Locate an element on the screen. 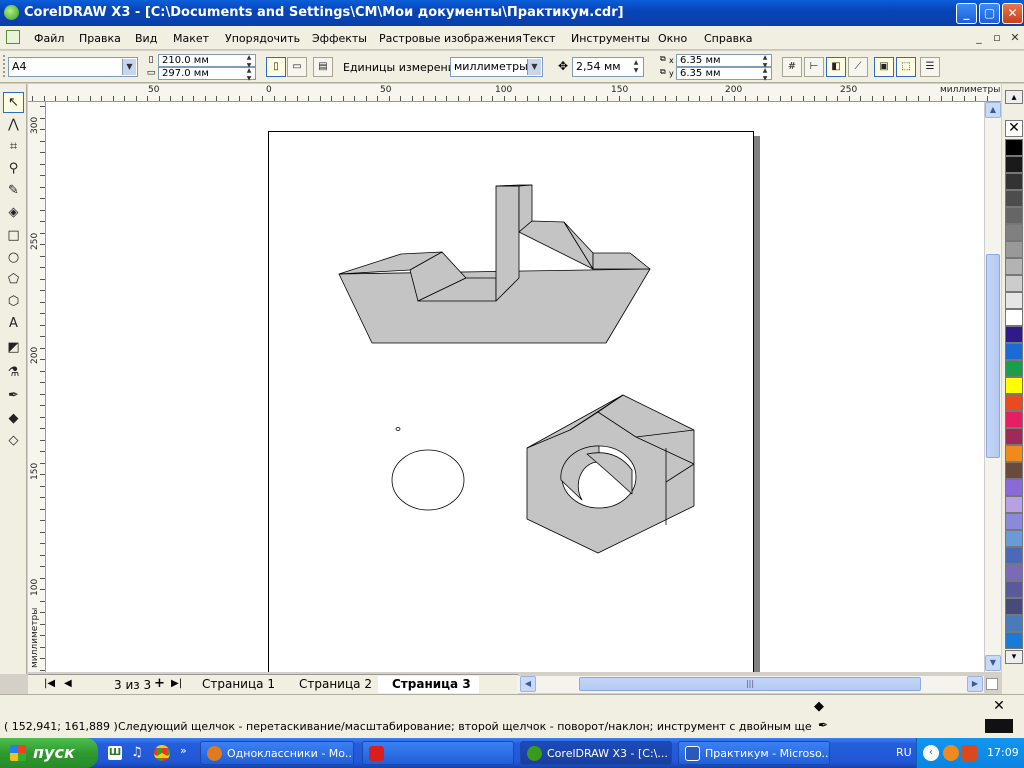 The height and width of the screenshot is (768, 1024). prev-page-button: ◀ is located at coordinates (68, 683).